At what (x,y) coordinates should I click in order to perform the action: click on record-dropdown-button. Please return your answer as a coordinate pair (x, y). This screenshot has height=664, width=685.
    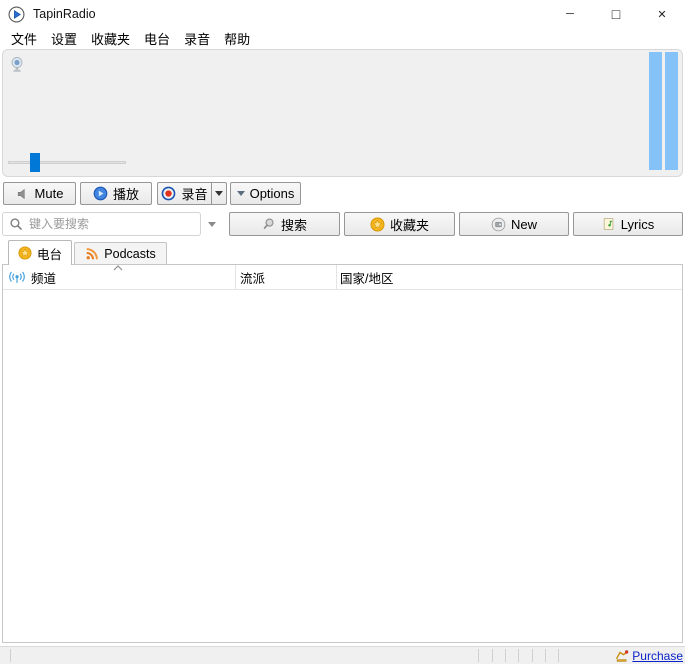
    Looking at the image, I should click on (219, 193).